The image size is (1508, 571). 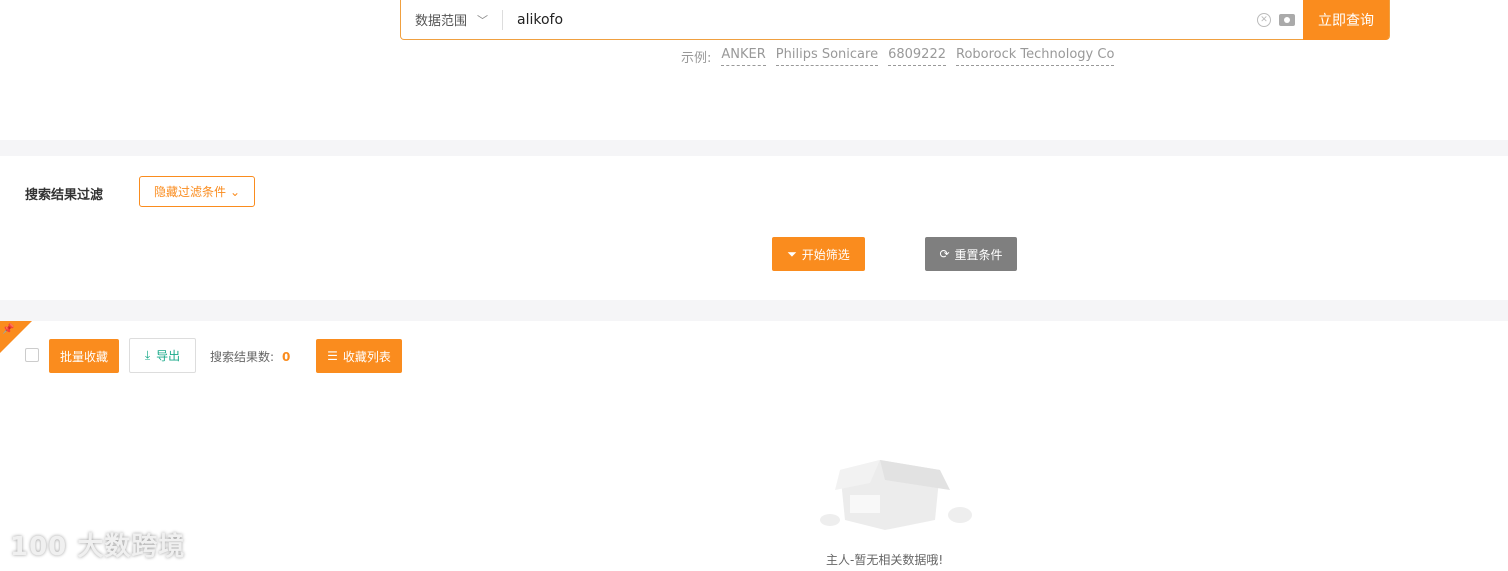 What do you see at coordinates (944, 254) in the screenshot?
I see `refresh-icon: ⟳` at bounding box center [944, 254].